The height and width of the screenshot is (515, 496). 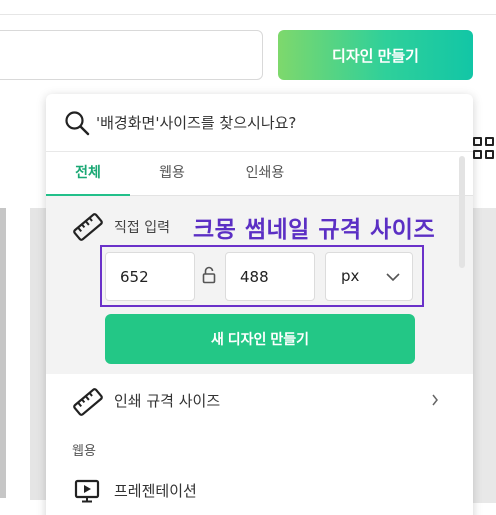 What do you see at coordinates (77, 123) in the screenshot?
I see `search-icon` at bounding box center [77, 123].